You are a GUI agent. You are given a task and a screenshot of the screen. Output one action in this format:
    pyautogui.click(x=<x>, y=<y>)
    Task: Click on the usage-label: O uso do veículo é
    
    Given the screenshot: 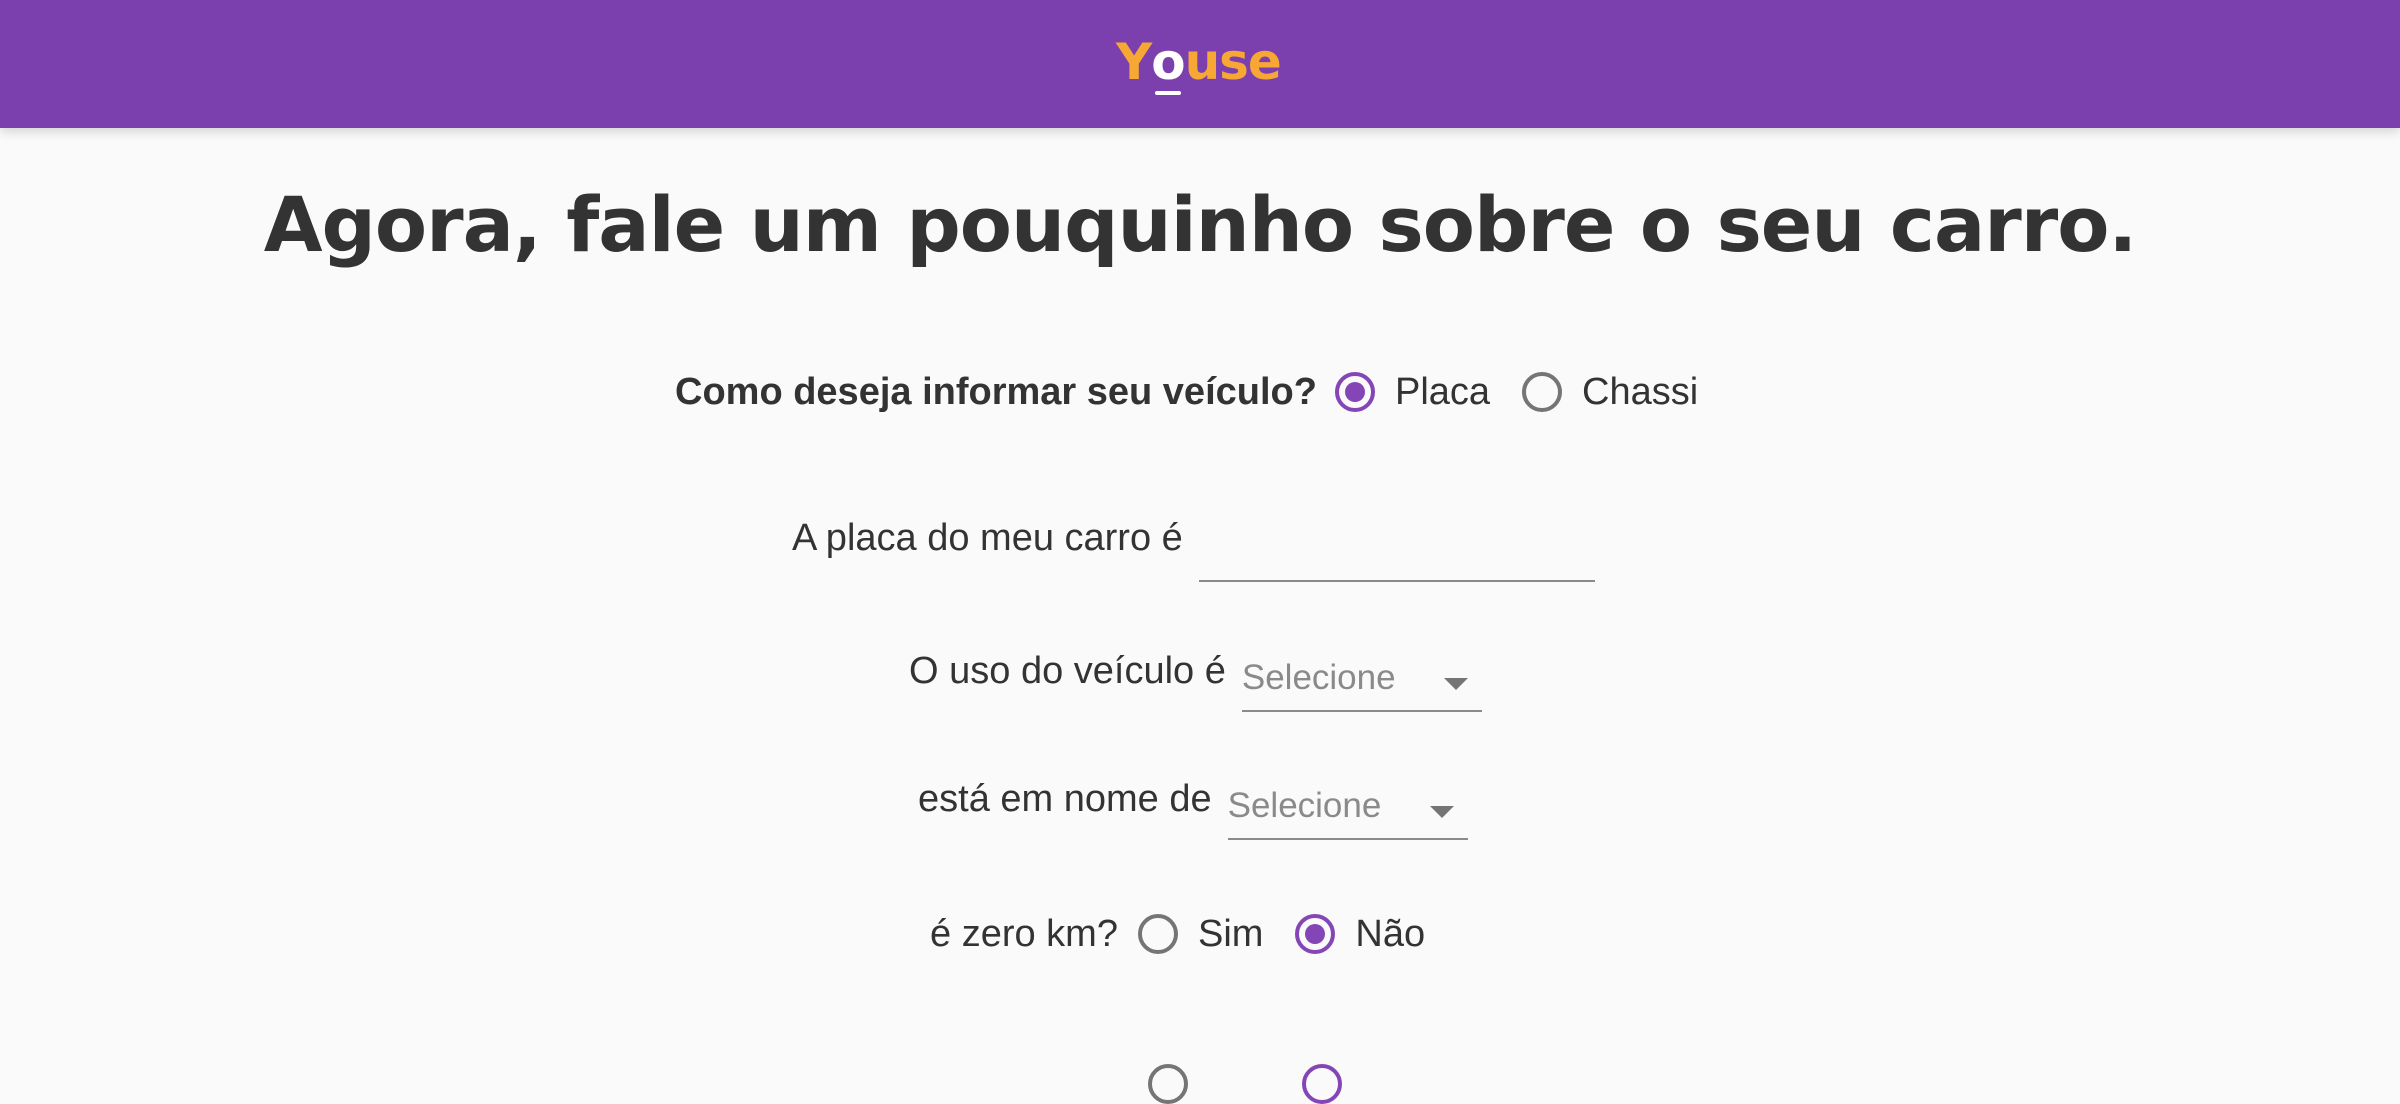 What is the action you would take?
    pyautogui.click(x=1067, y=670)
    